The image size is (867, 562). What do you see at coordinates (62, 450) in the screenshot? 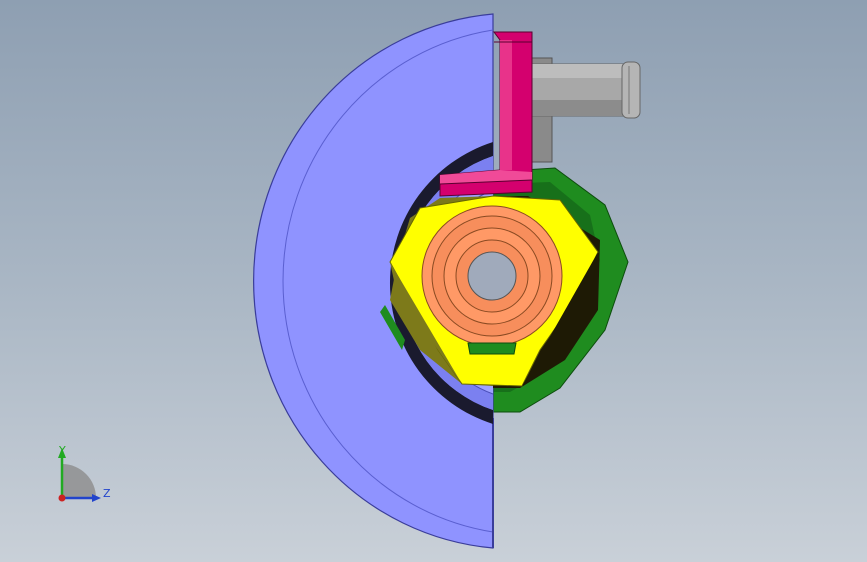
I see `y-axis-label: Y` at bounding box center [62, 450].